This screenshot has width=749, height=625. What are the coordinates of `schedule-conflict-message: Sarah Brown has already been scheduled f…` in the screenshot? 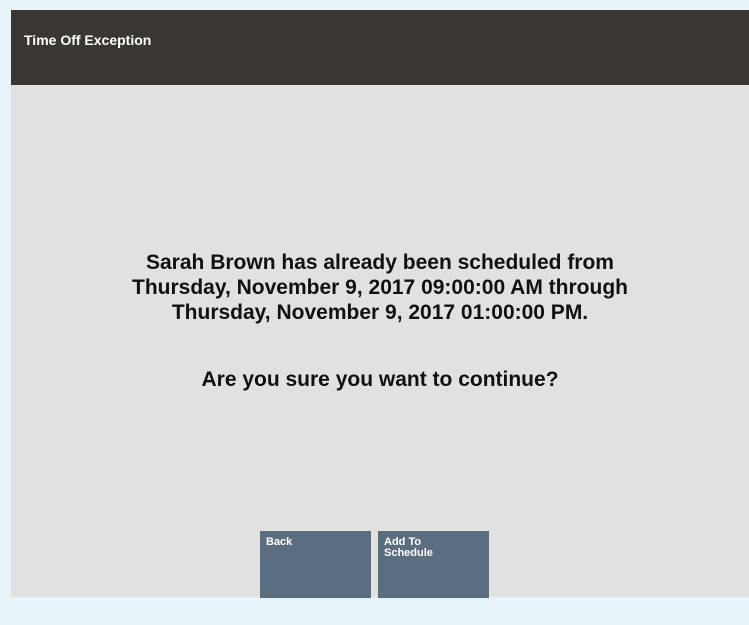 It's located at (380, 287).